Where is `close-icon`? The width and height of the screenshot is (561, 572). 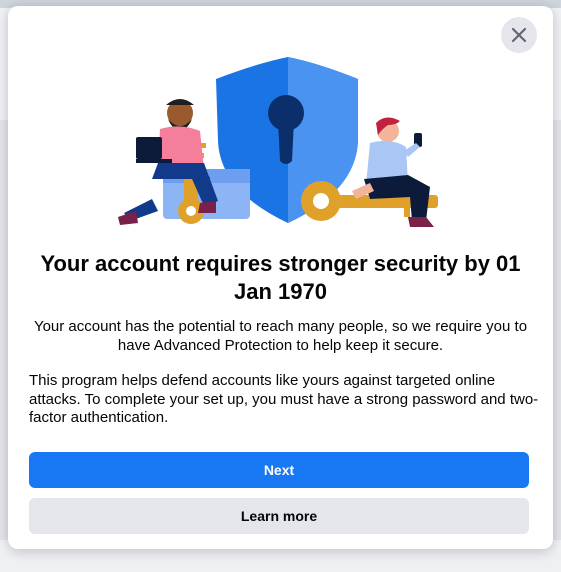
close-icon is located at coordinates (519, 35).